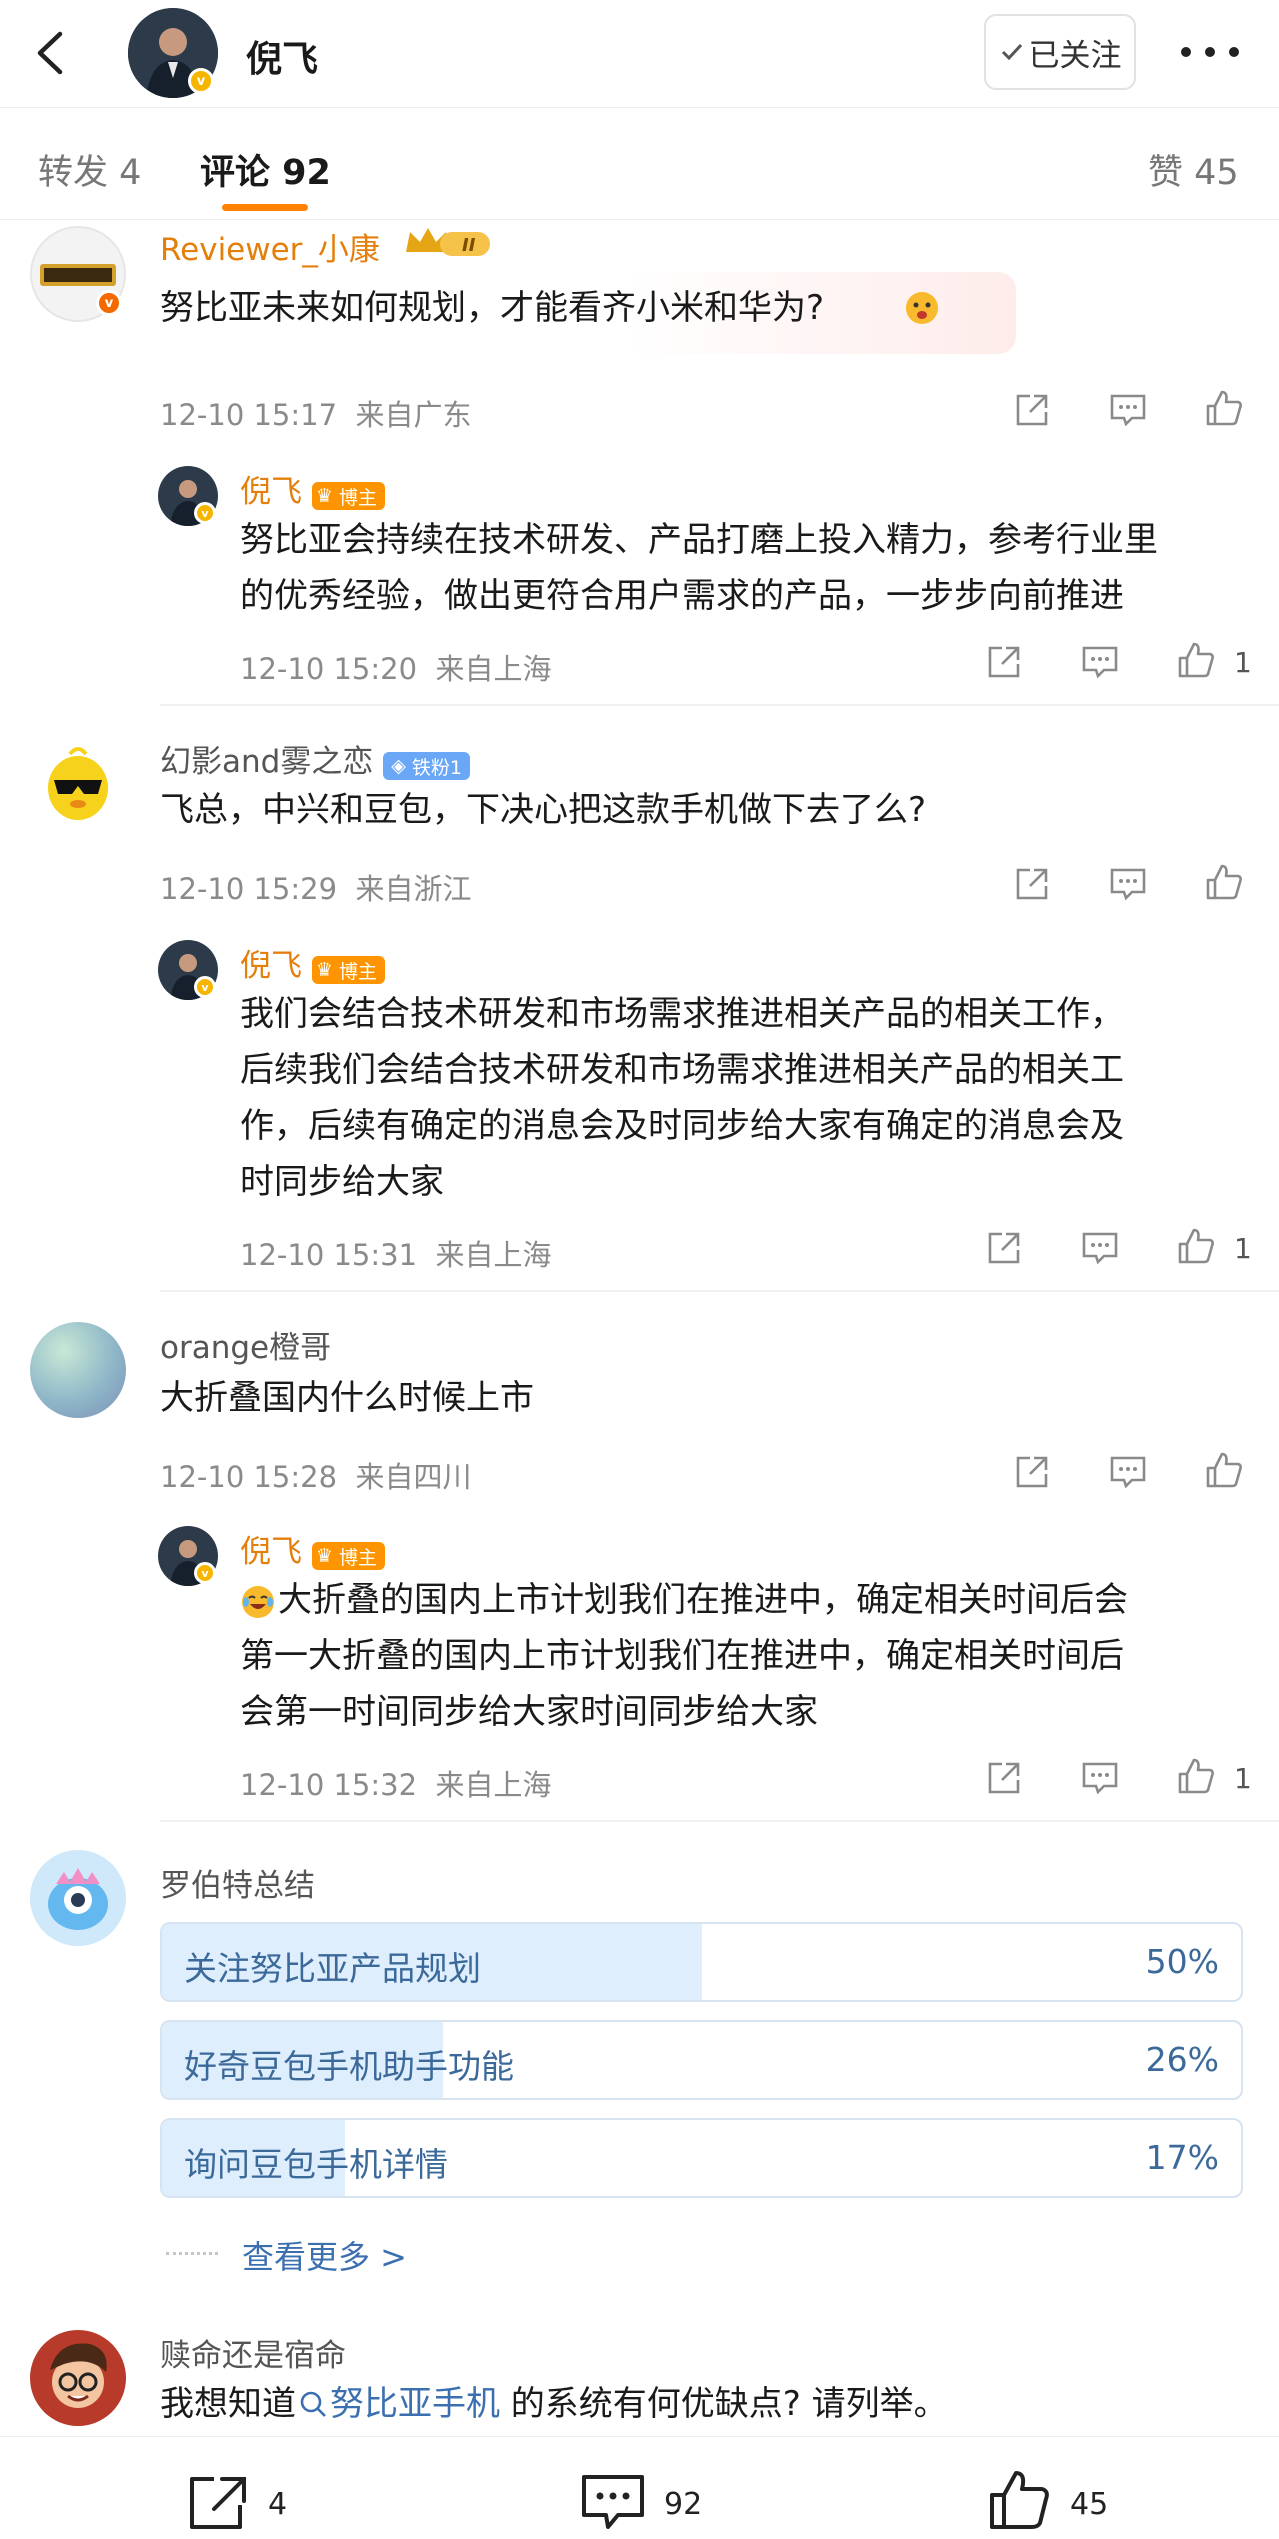  I want to click on like-count: 45, so click(1089, 2504).